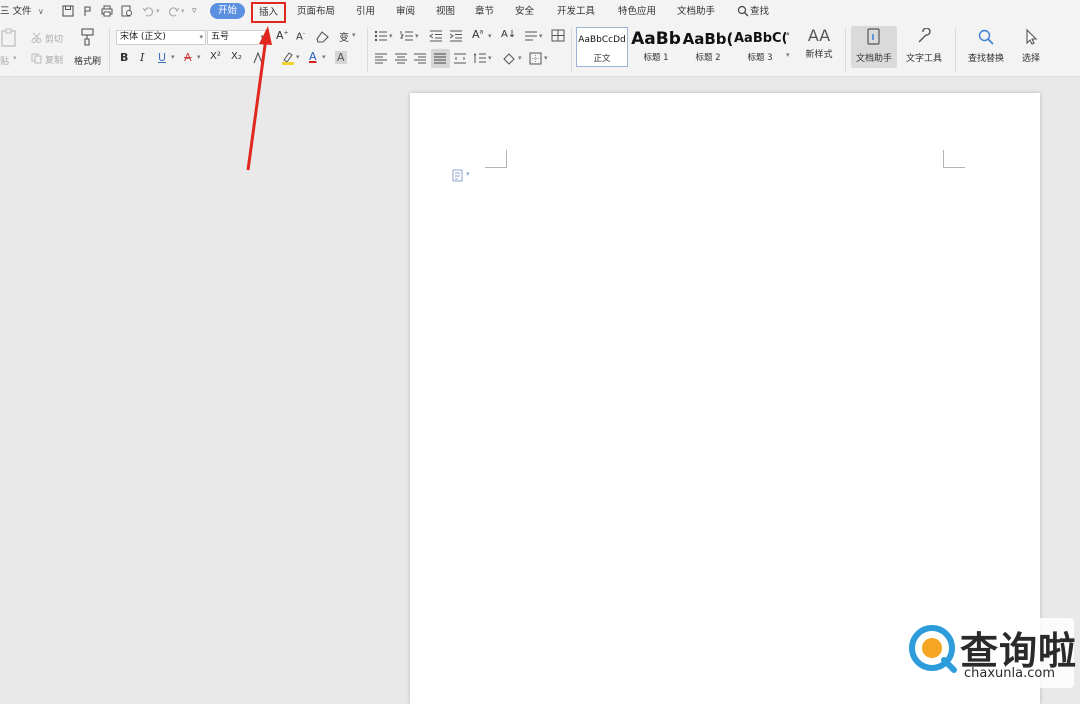 The image size is (1080, 704). What do you see at coordinates (127, 11) in the screenshot?
I see `print-preview-icon` at bounding box center [127, 11].